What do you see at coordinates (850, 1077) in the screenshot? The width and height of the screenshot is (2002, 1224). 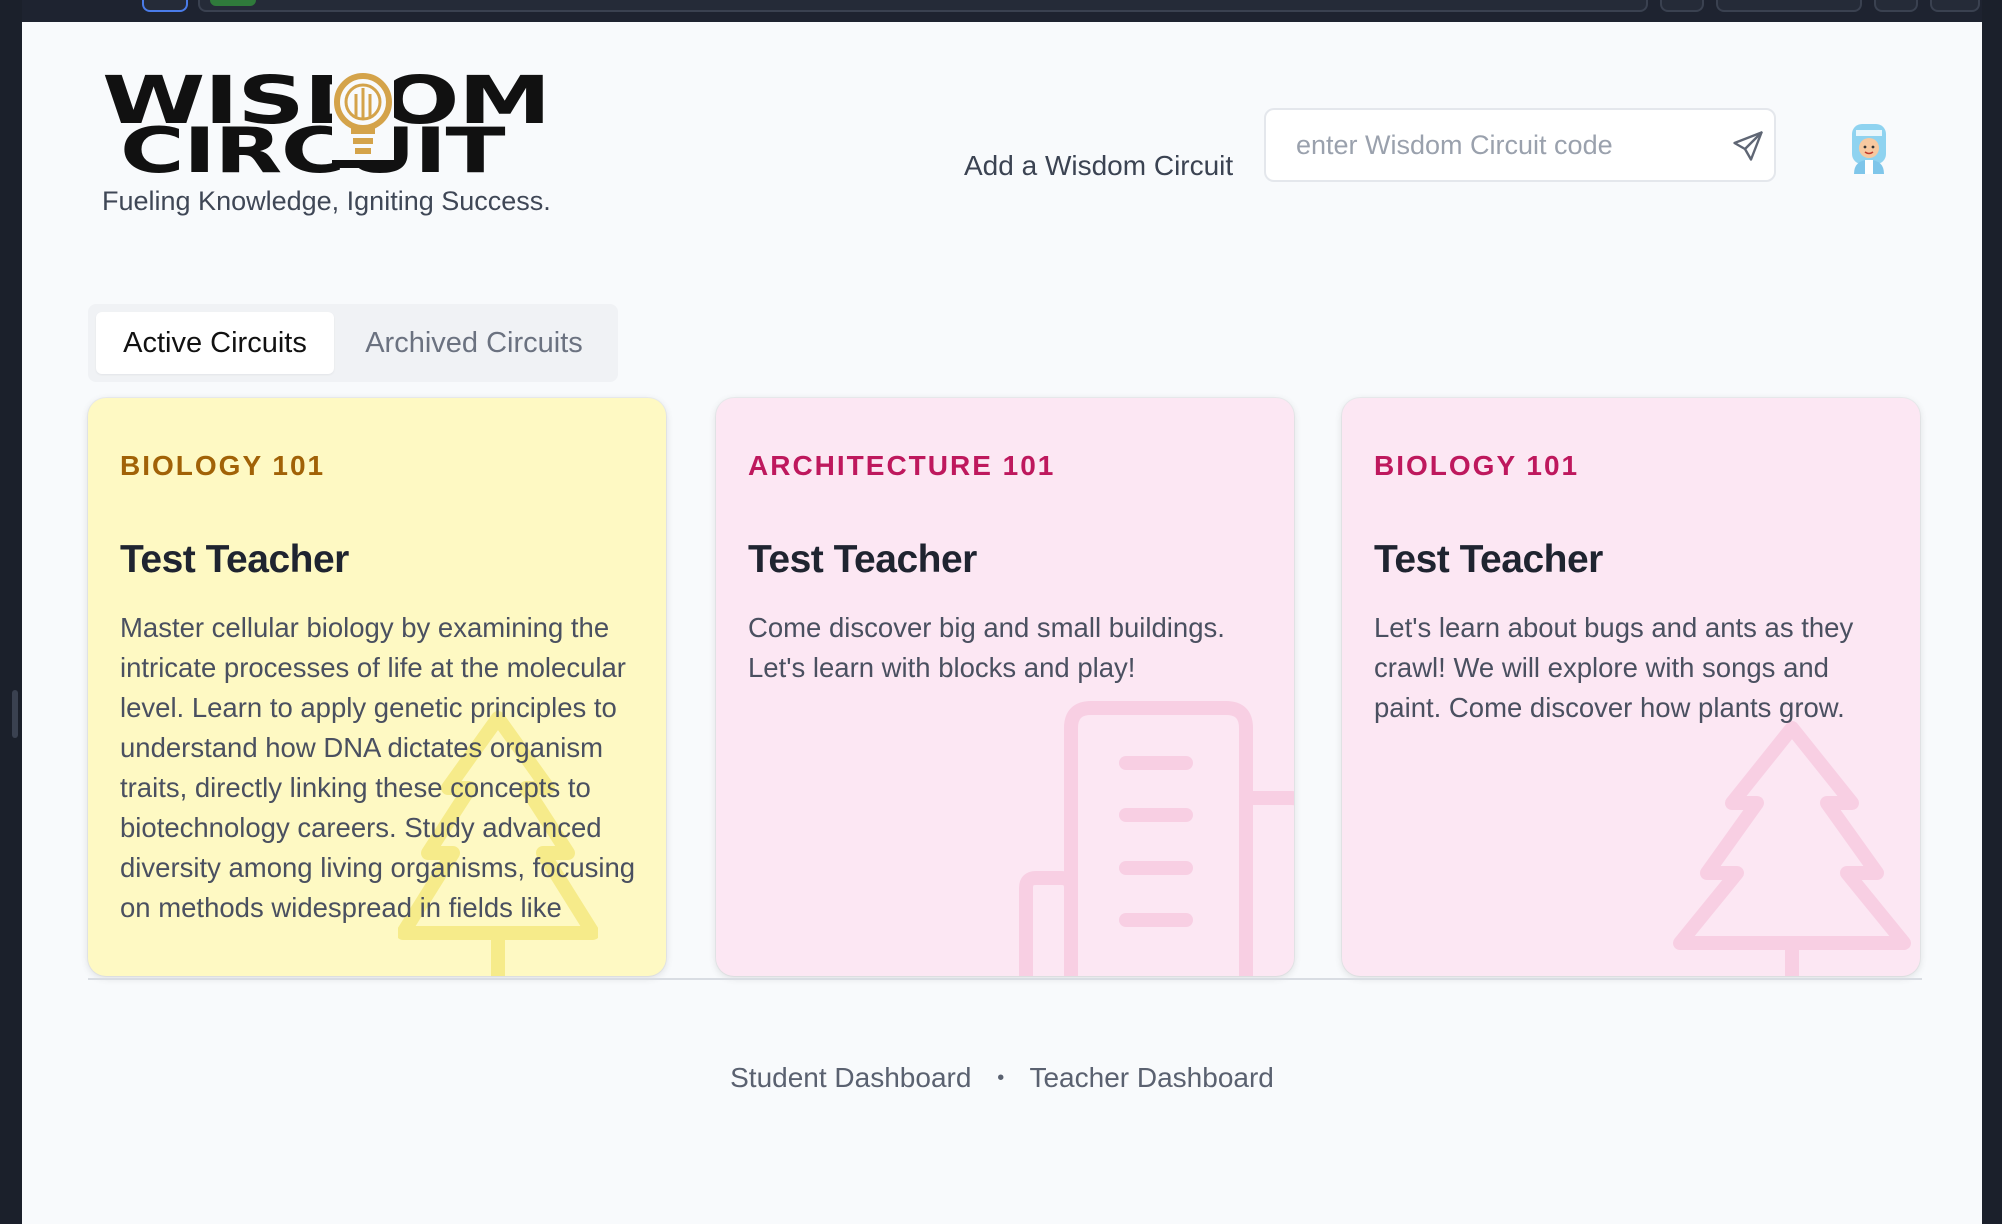 I see `student-dashboard-link: Student Dashboard` at bounding box center [850, 1077].